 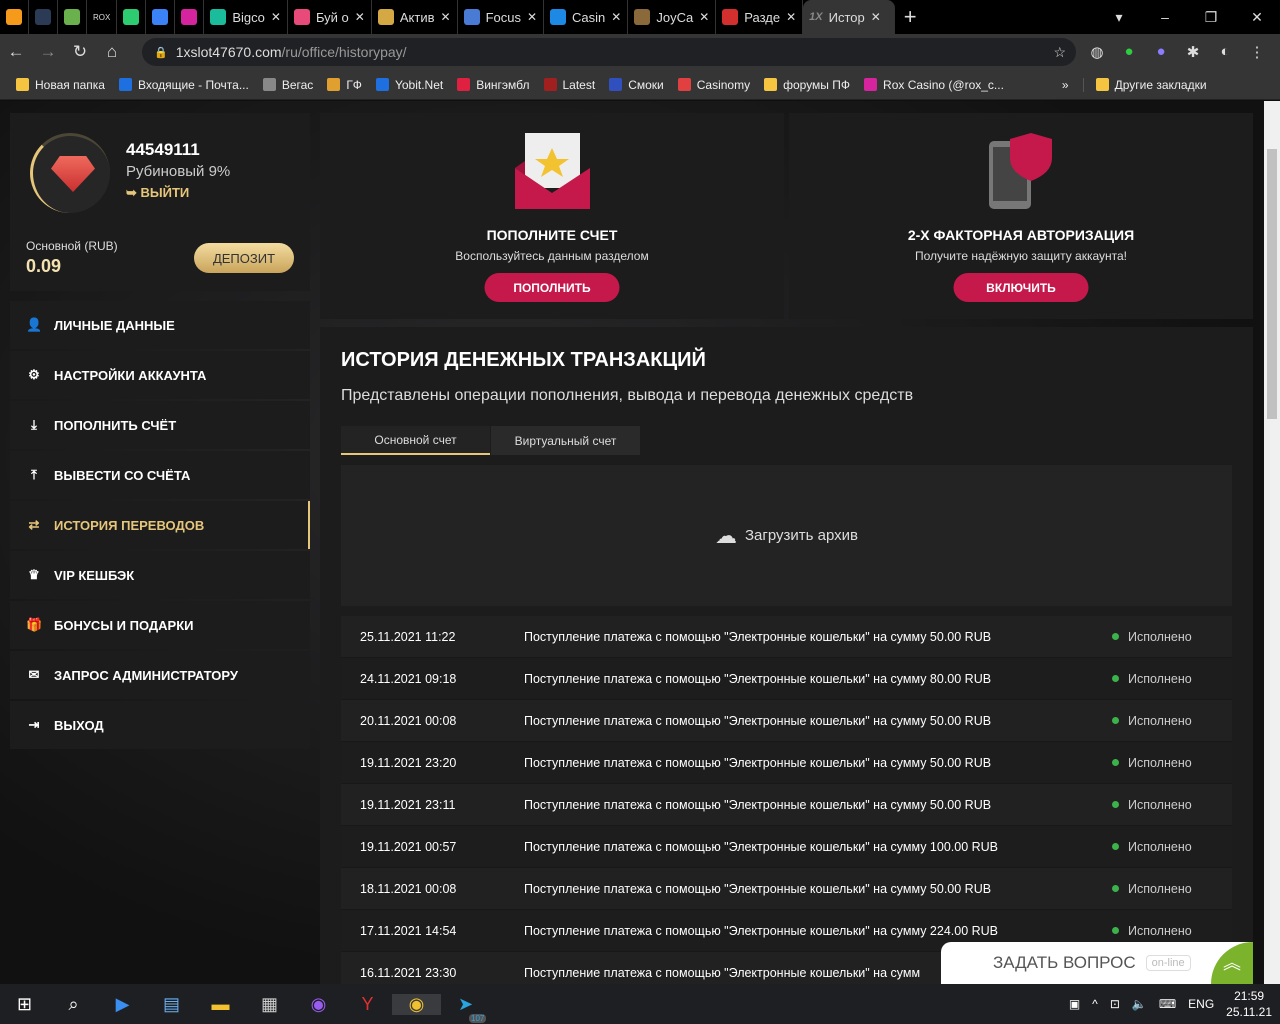 What do you see at coordinates (579, 84) in the screenshot?
I see `bookmark-label: Latest` at bounding box center [579, 84].